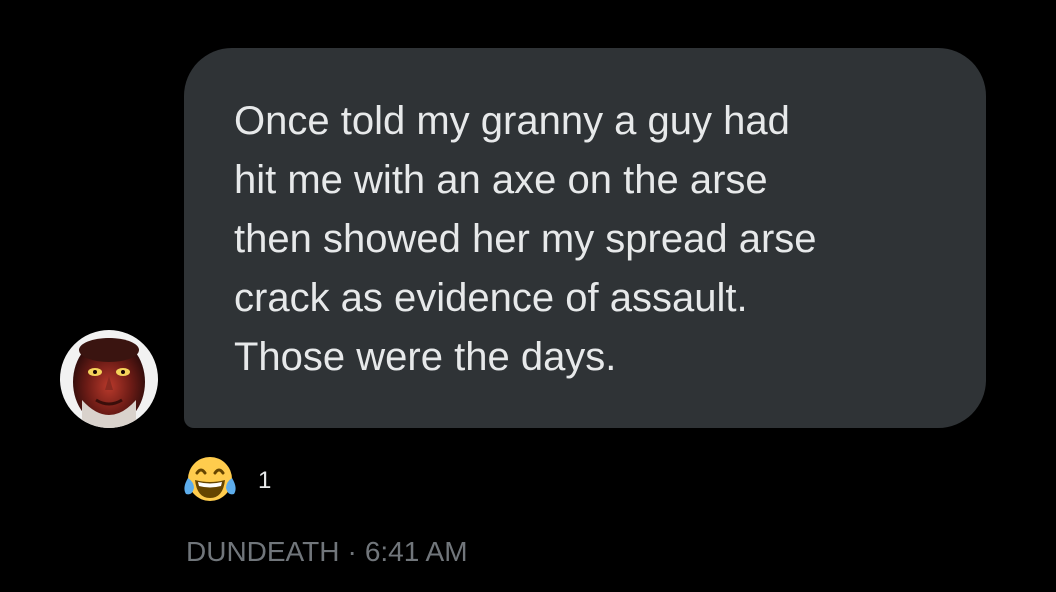  Describe the element at coordinates (210, 479) in the screenshot. I see `laughing-tears-emoji-icon` at that location.